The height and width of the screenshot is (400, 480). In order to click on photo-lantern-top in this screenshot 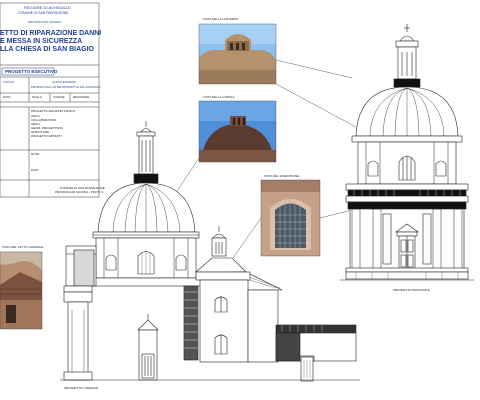, I will do `click(237, 54)`.